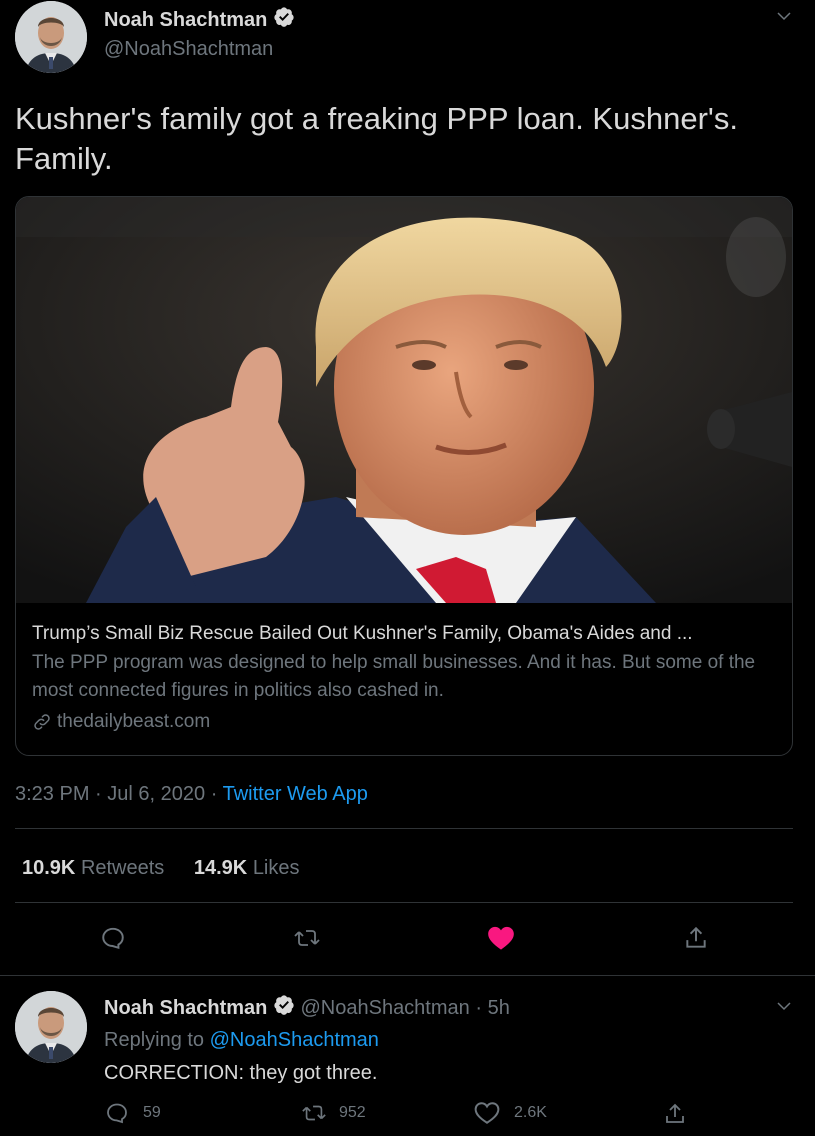  Describe the element at coordinates (133, 1113) in the screenshot. I see `reply-reply-button: 59` at that location.